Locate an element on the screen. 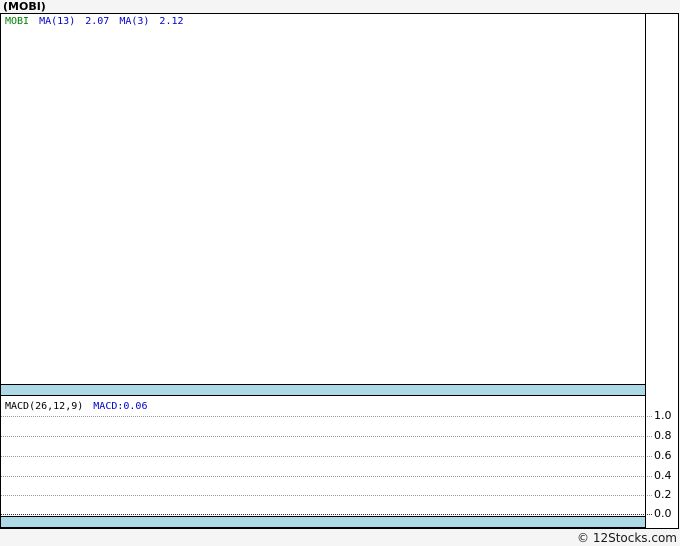 Image resolution: width=680 pixels, height=546 pixels. macd-gridline-0.4 is located at coordinates (326, 476).